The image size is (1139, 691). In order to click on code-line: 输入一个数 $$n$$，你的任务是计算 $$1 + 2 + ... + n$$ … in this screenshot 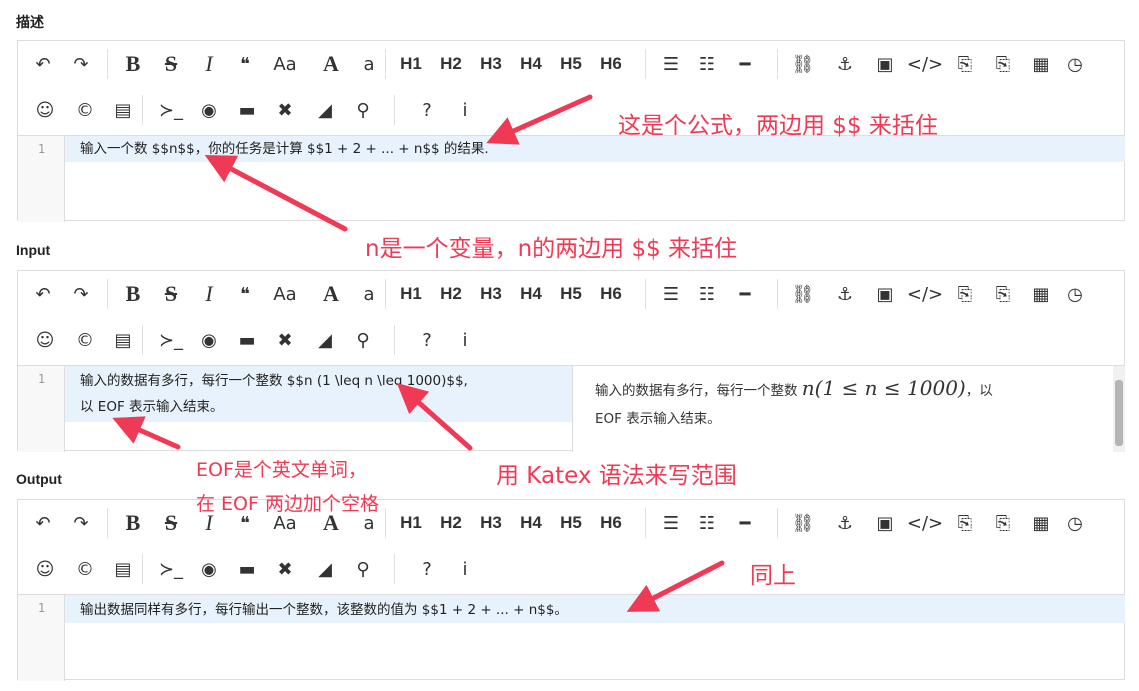, I will do `click(284, 149)`.